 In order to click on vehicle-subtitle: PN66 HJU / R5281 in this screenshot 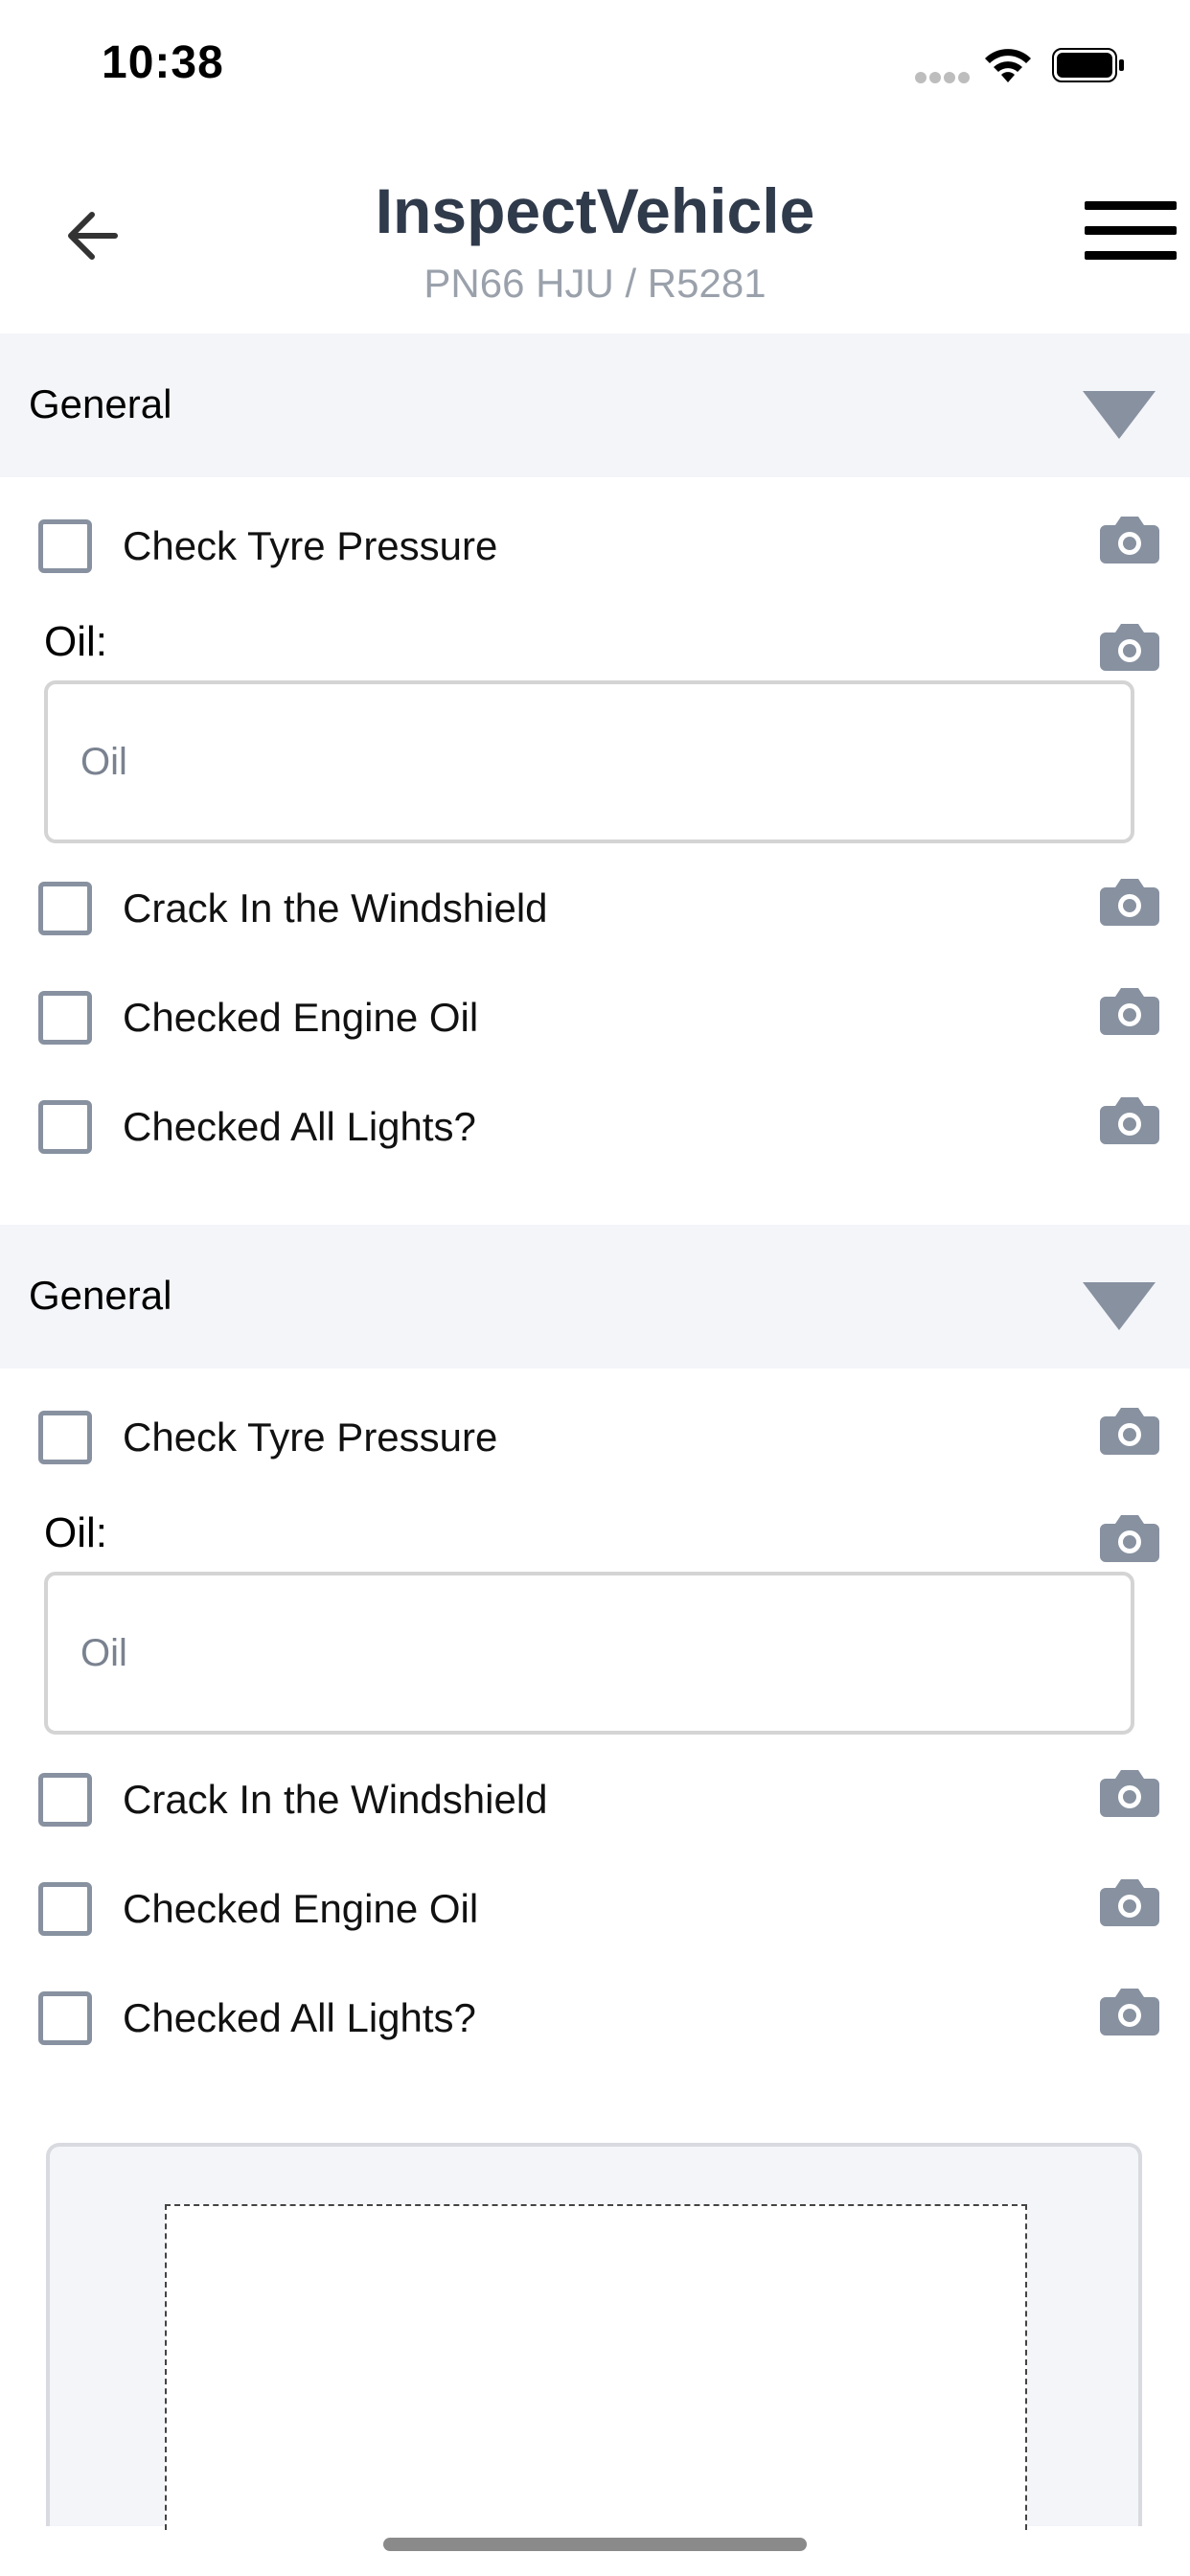, I will do `click(595, 283)`.